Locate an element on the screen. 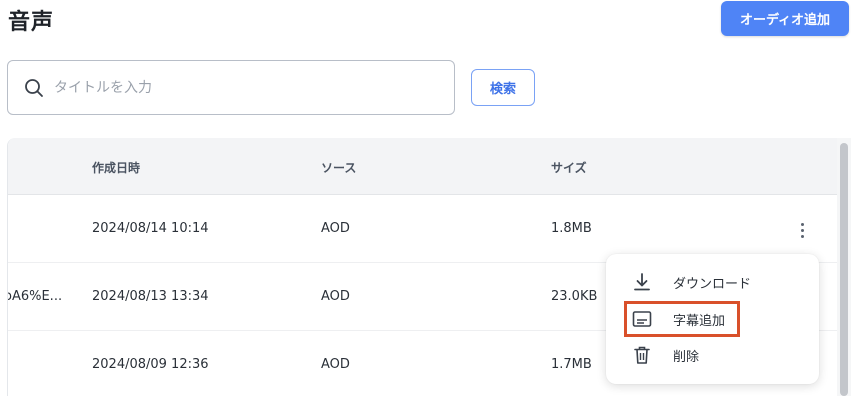  highlight-box is located at coordinates (682, 319).